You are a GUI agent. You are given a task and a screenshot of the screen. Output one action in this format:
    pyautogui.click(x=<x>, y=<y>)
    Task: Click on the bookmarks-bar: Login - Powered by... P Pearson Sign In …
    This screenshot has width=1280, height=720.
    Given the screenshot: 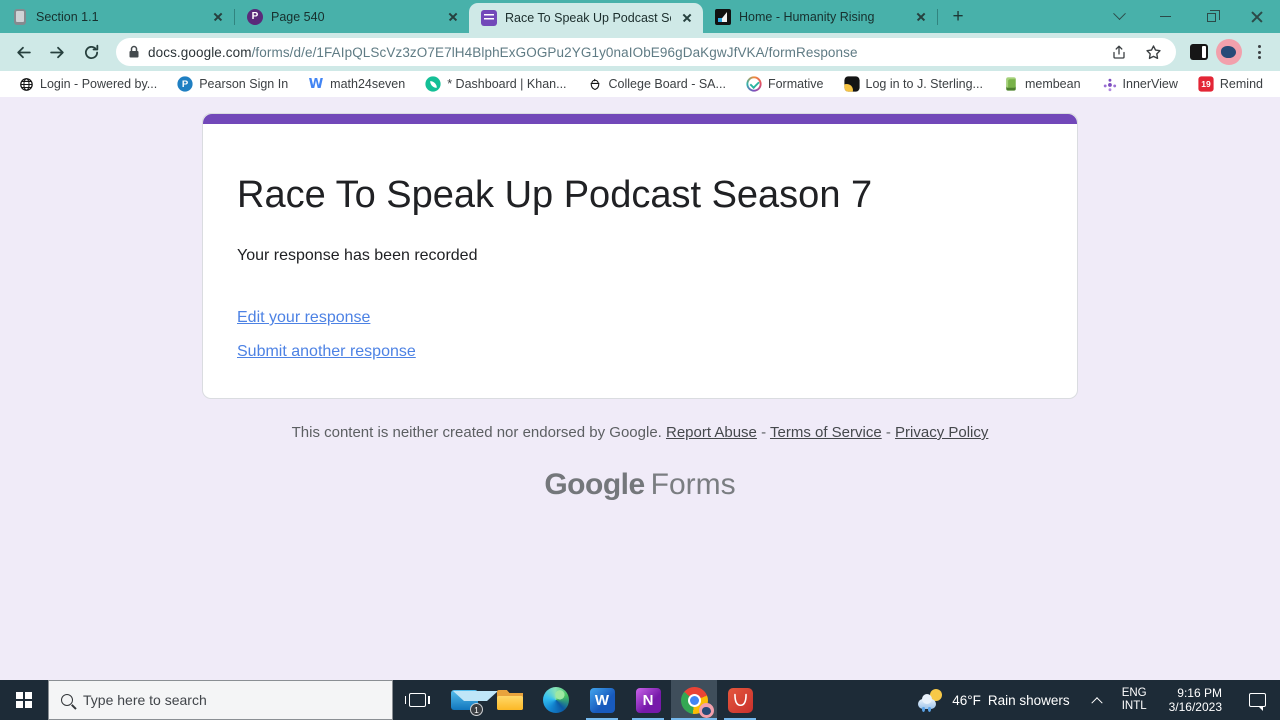 What is the action you would take?
    pyautogui.click(x=640, y=84)
    